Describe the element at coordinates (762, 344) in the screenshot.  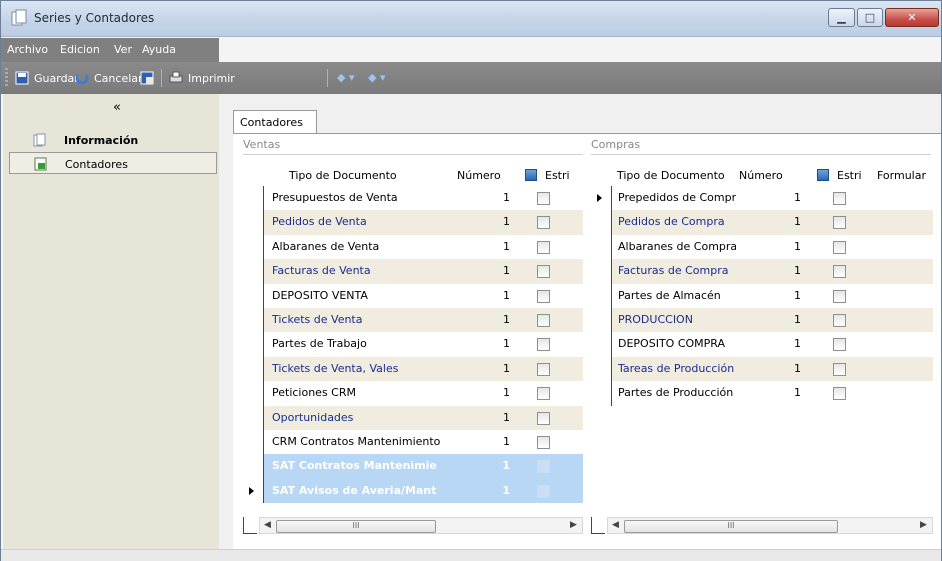
I see `table-row: DEPOSITO COMPRA 1` at that location.